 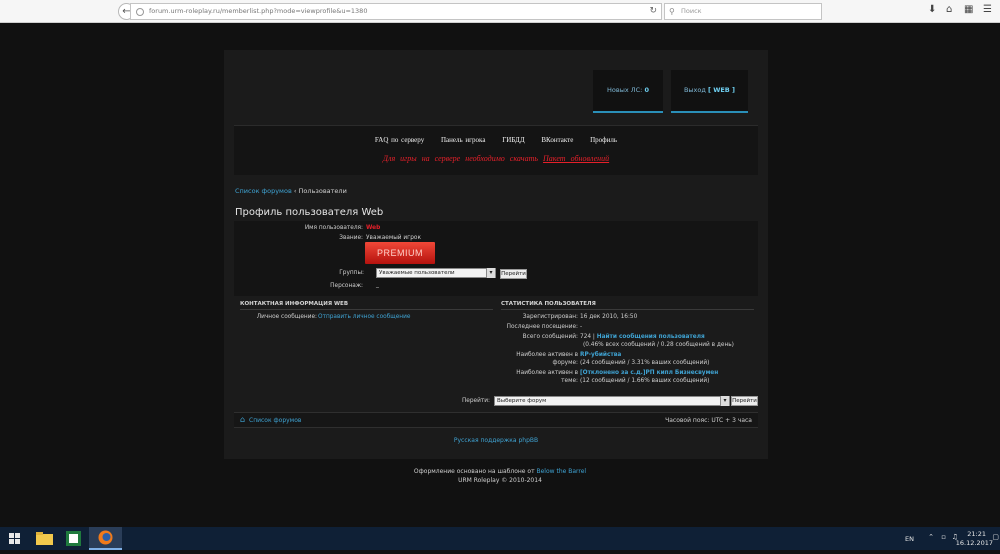 I want to click on logout-tab: Выход [ WEB ], so click(x=709, y=91).